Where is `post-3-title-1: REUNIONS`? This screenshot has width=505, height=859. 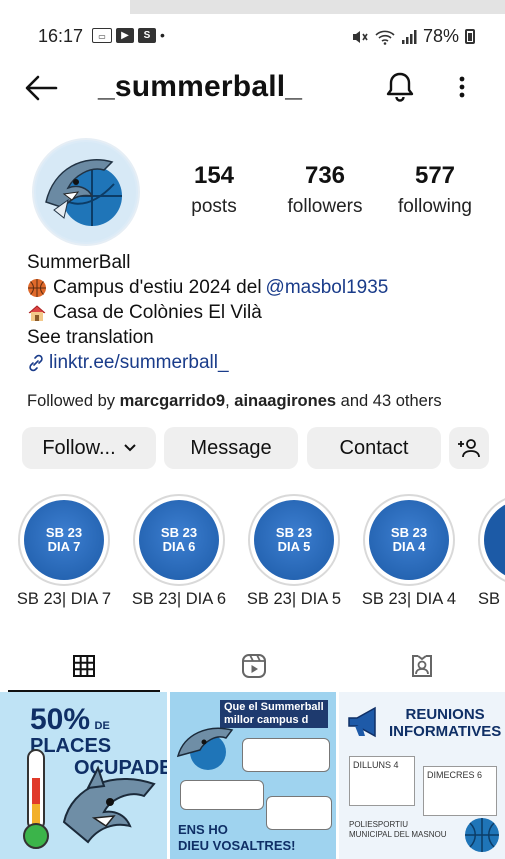
post-3-title-1: REUNIONS is located at coordinates (445, 714).